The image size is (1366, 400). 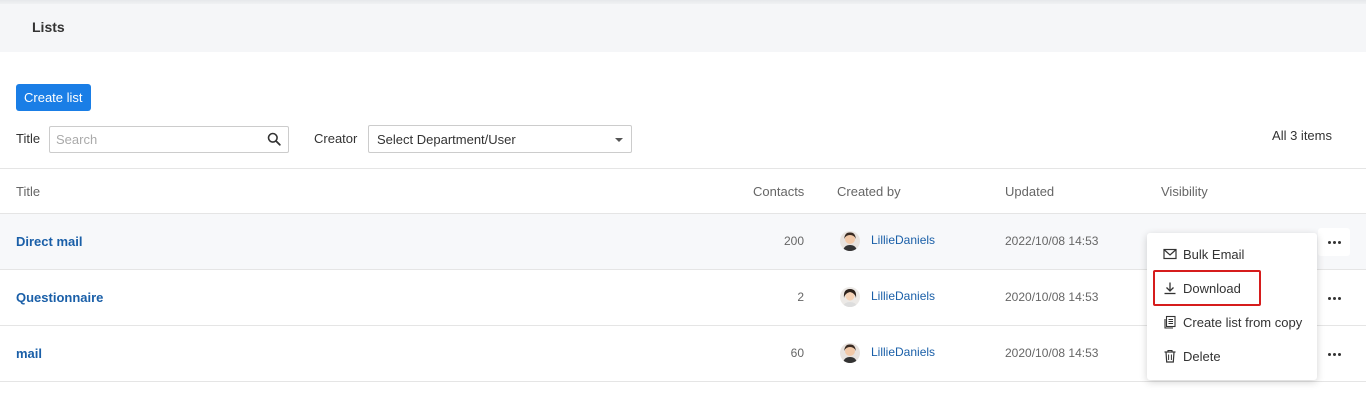 What do you see at coordinates (1243, 322) in the screenshot?
I see `menu-item-label: Create list from copy` at bounding box center [1243, 322].